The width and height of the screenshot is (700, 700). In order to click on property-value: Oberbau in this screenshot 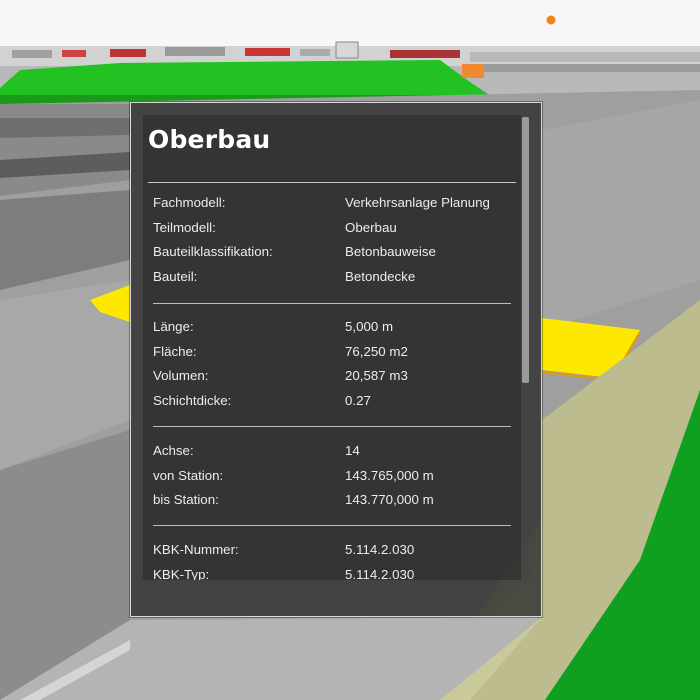, I will do `click(371, 227)`.